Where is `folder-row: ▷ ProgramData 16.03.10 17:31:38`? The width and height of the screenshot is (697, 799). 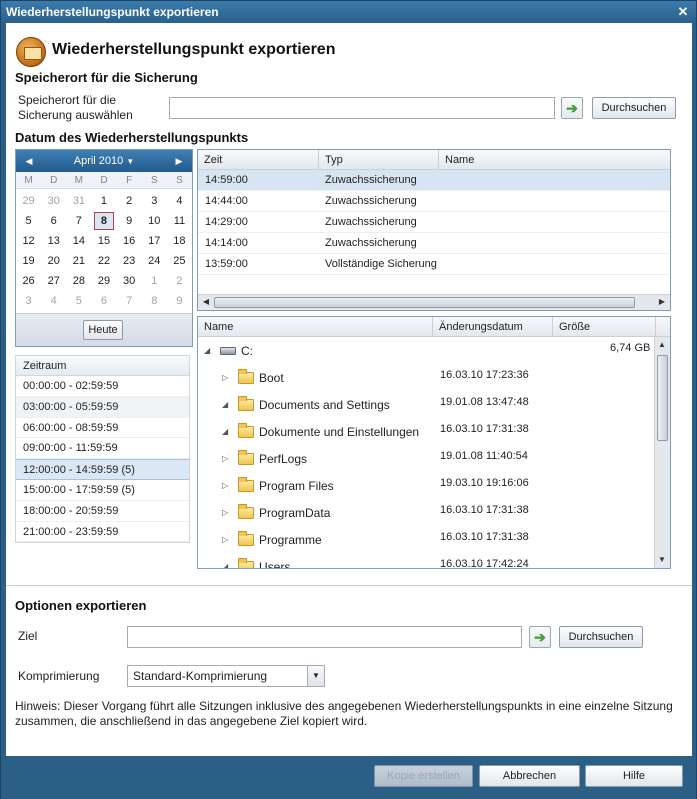 folder-row: ▷ ProgramData 16.03.10 17:31:38 is located at coordinates (427, 513).